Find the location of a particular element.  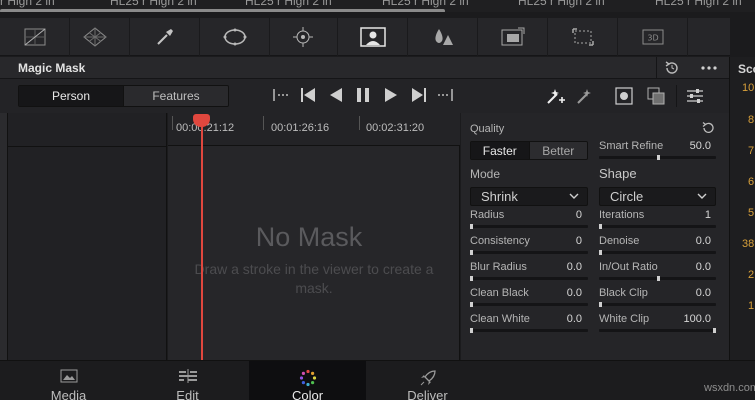

svg-text: 3D is located at coordinates (652, 38).